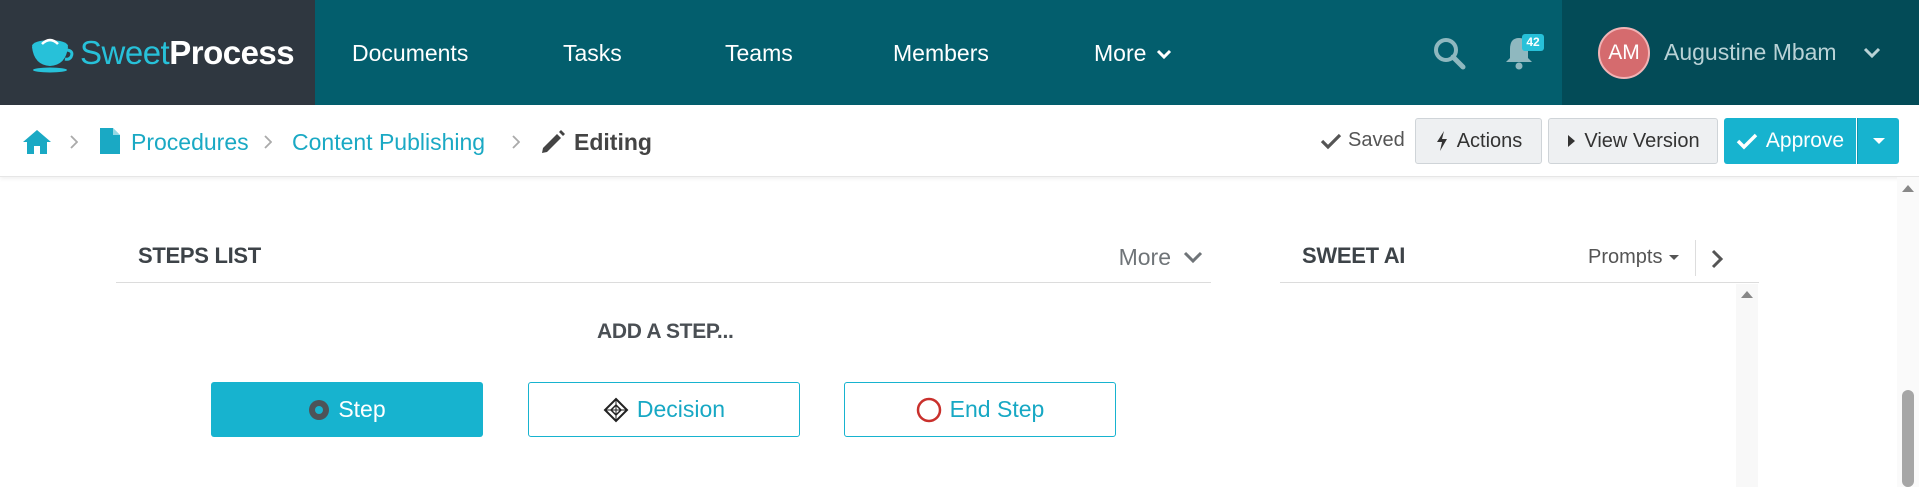 Image resolution: width=1919 pixels, height=487 pixels. What do you see at coordinates (1120, 53) in the screenshot?
I see `nav-more-label: More` at bounding box center [1120, 53].